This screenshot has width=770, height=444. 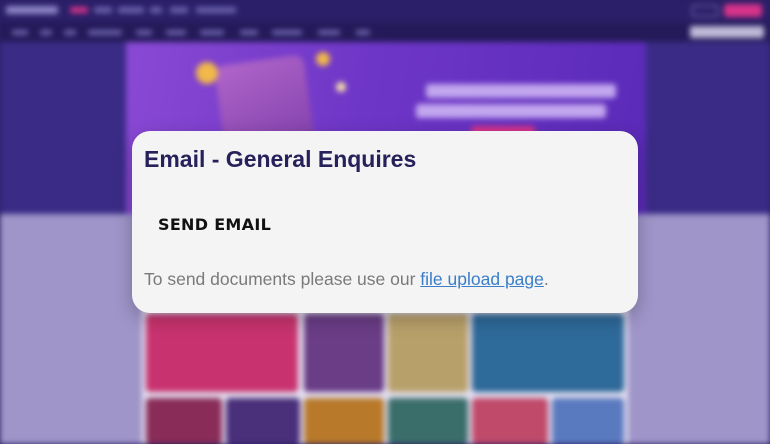 I want to click on join-button, so click(x=743, y=10).